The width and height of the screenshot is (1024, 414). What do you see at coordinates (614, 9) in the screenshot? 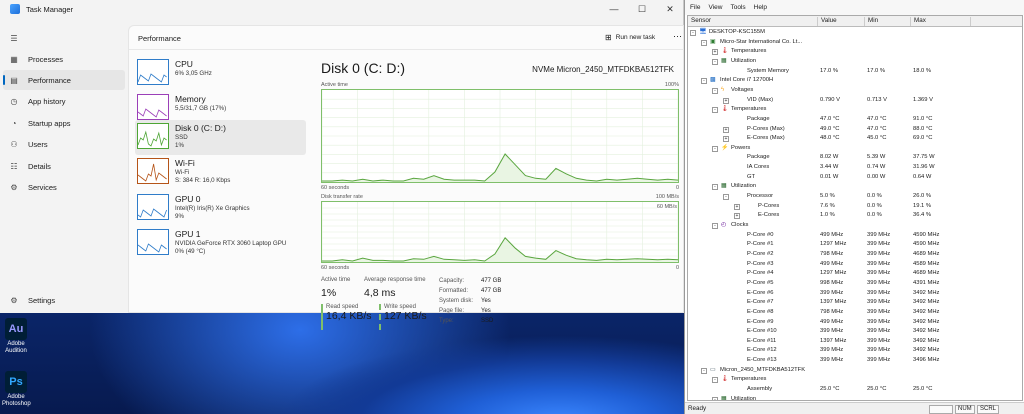
I see `minimize-button: —` at bounding box center [614, 9].